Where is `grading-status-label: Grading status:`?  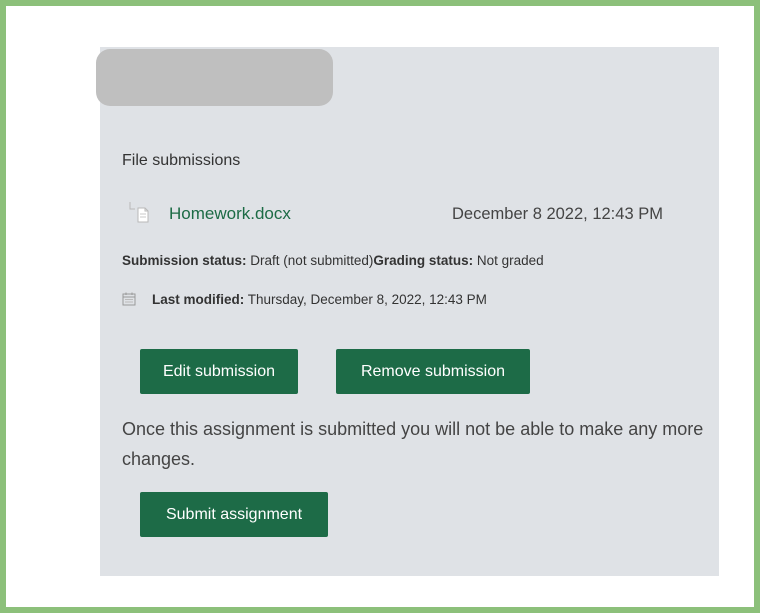
grading-status-label: Grading status: is located at coordinates (423, 260).